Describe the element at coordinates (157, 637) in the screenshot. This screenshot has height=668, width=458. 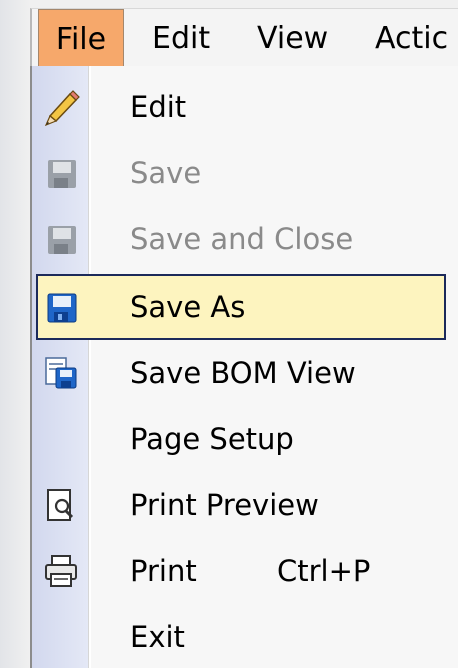
I see `menu-item-label: Exit` at that location.